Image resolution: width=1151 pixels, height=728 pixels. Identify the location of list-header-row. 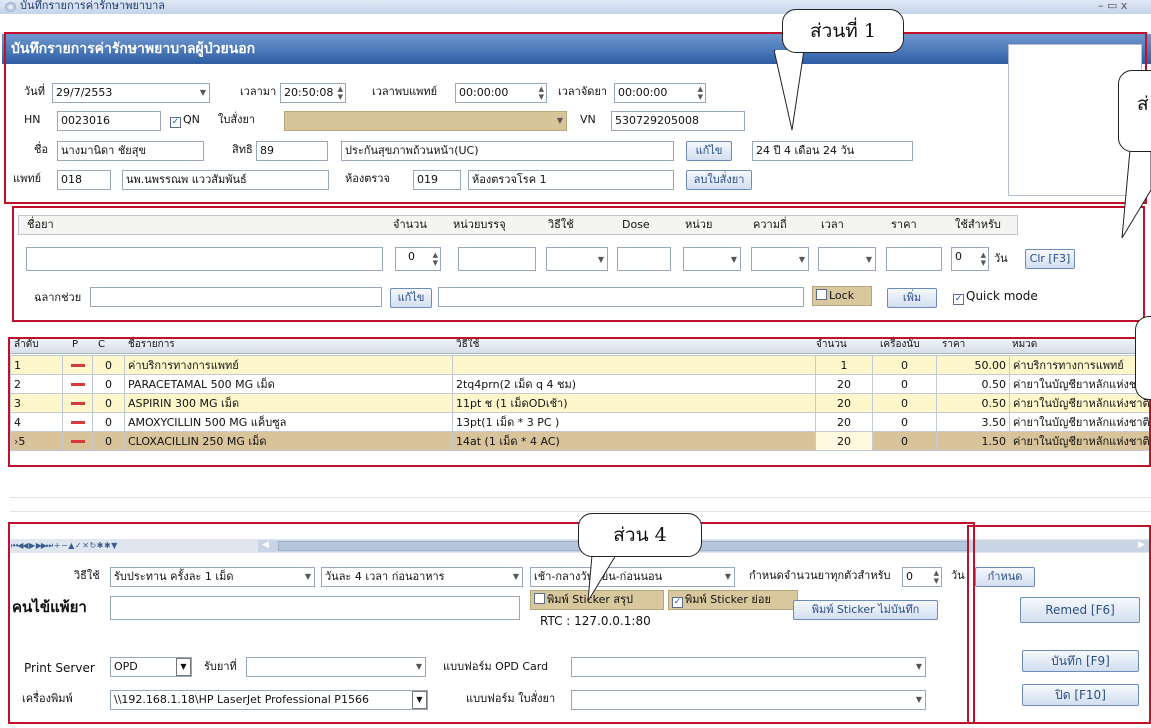
(580, 346).